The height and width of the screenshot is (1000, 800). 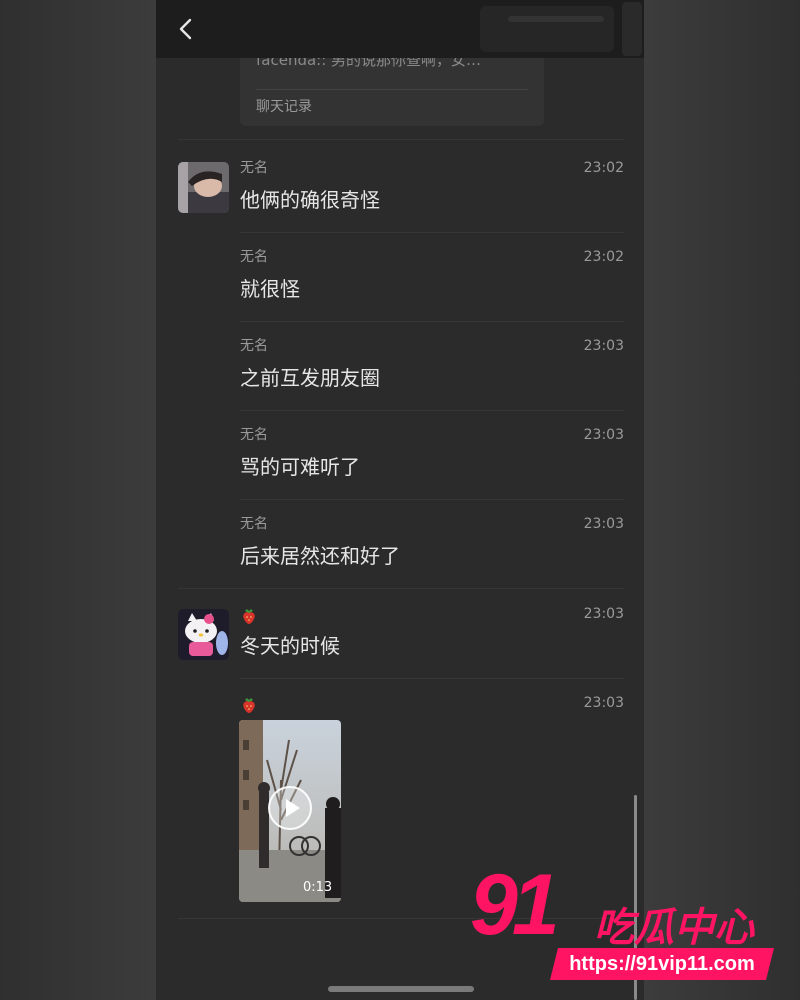 I want to click on chevron-left-icon, so click(x=185, y=29).